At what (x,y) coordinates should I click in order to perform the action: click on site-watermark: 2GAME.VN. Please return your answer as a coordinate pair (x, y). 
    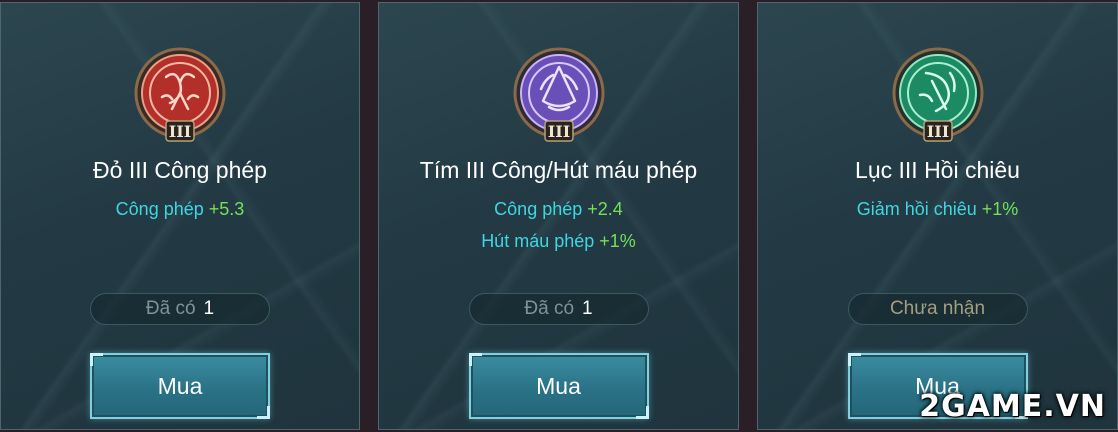
    Looking at the image, I should click on (1012, 406).